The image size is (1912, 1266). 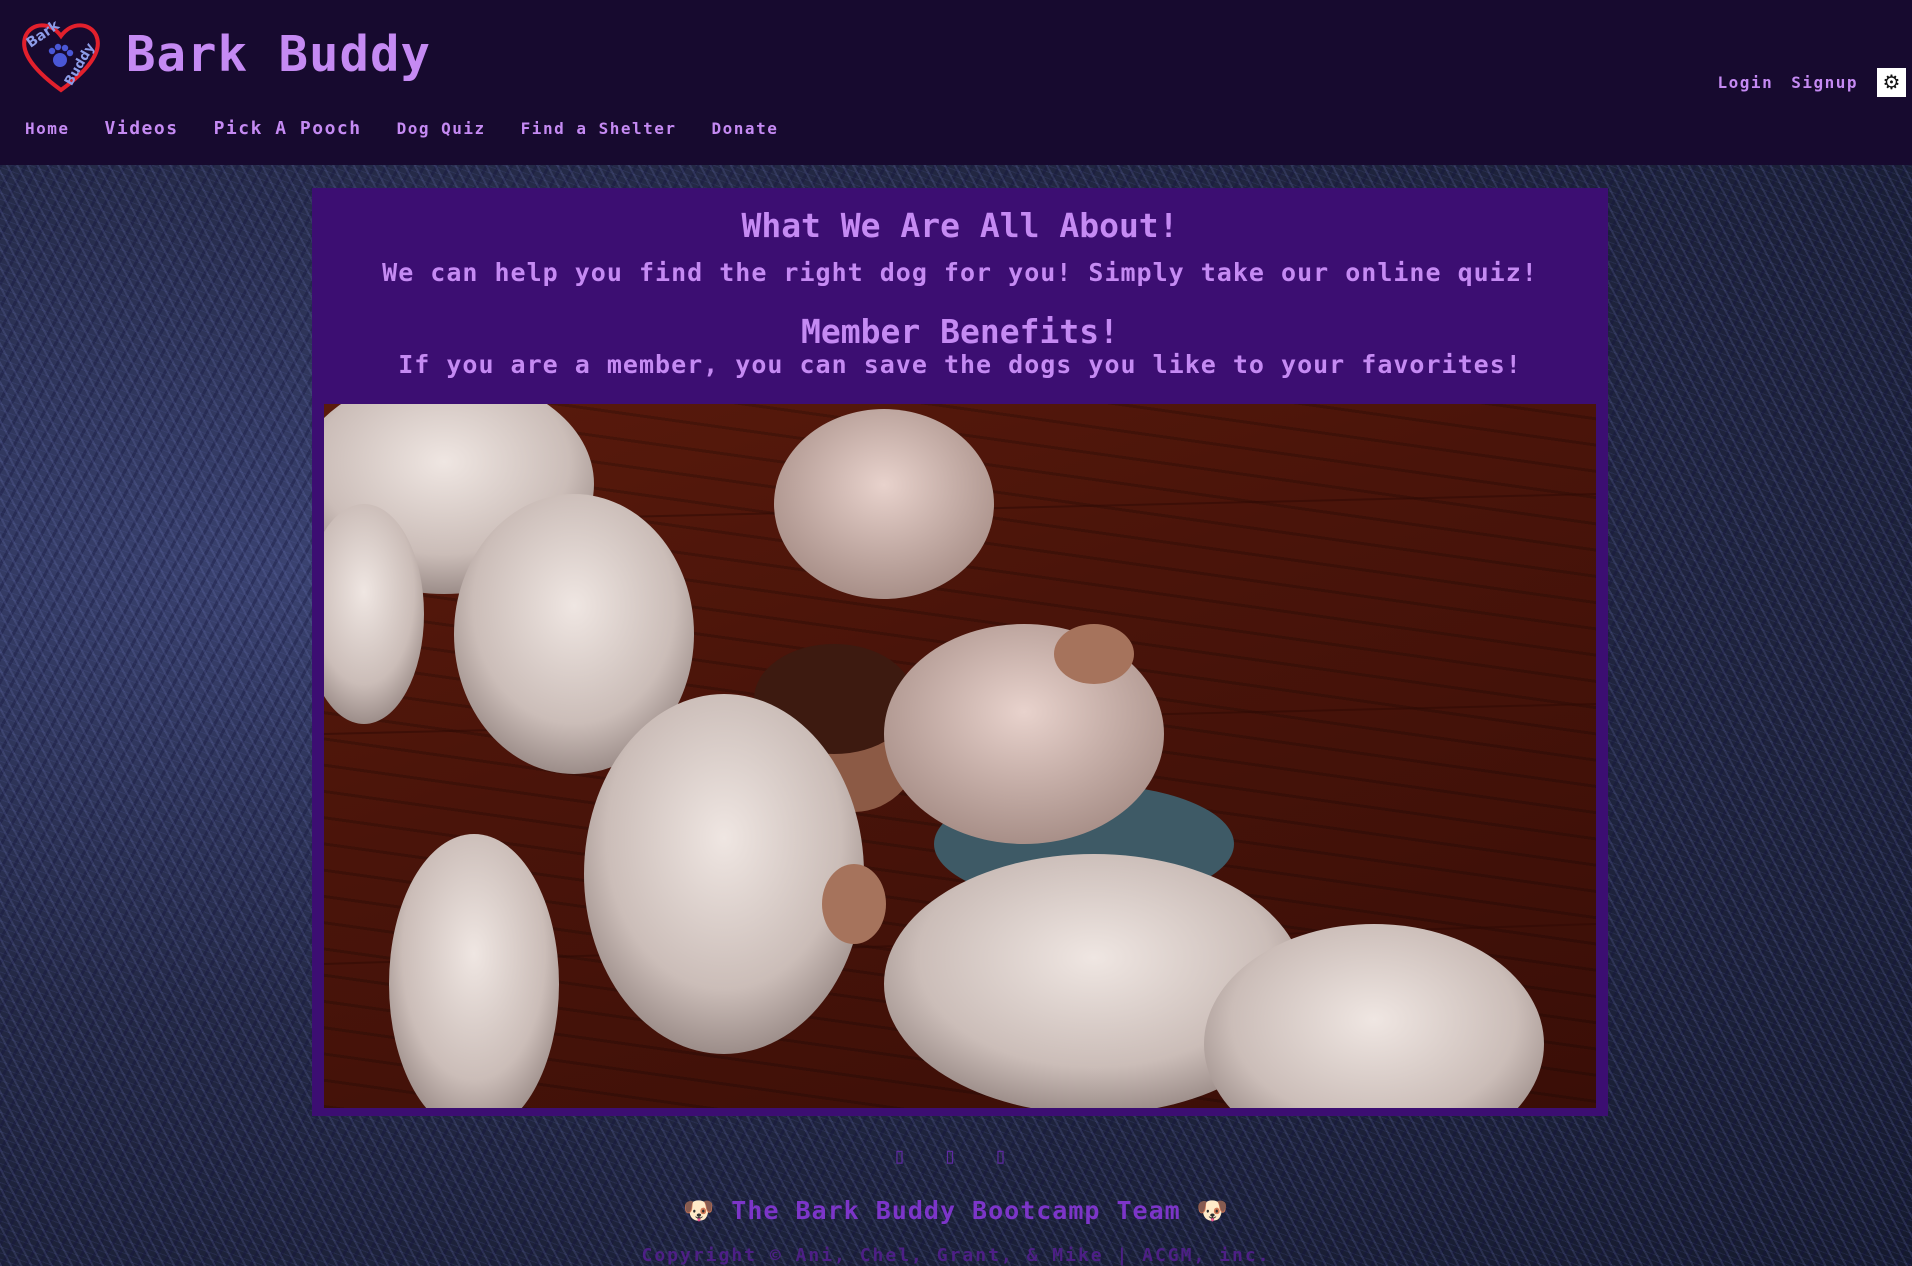 What do you see at coordinates (960, 331) in the screenshot?
I see `benefits-title: Member Benefits!` at bounding box center [960, 331].